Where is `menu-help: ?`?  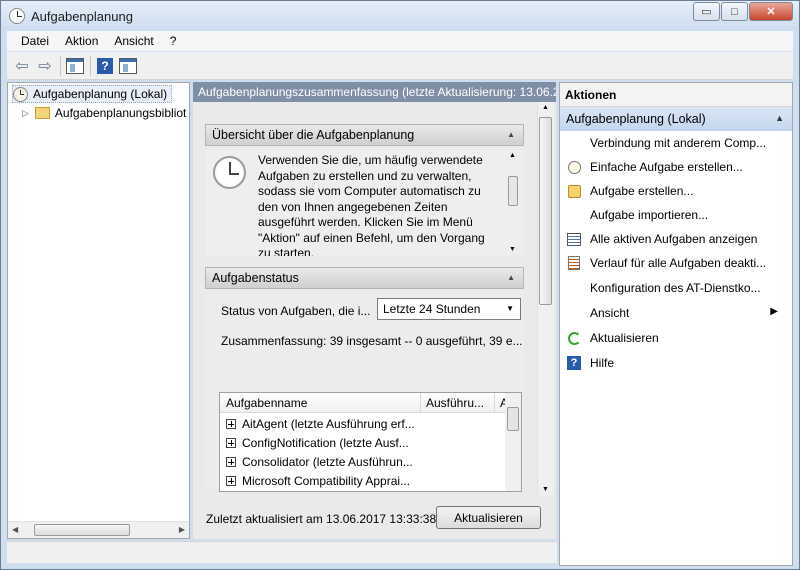 menu-help: ? is located at coordinates (173, 41).